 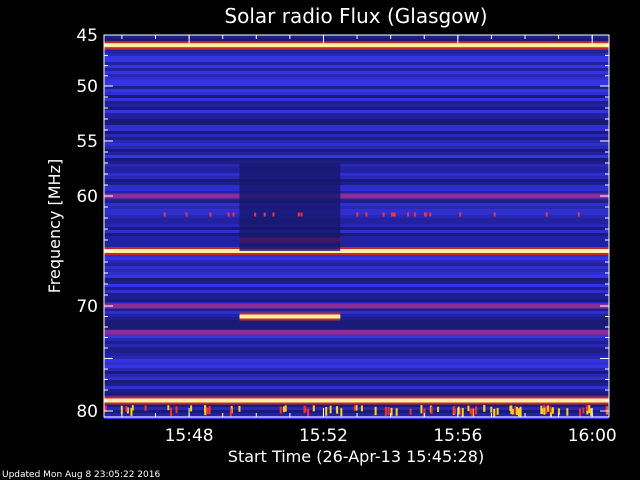 I want to click on y-tick-label: 80, so click(x=87, y=412).